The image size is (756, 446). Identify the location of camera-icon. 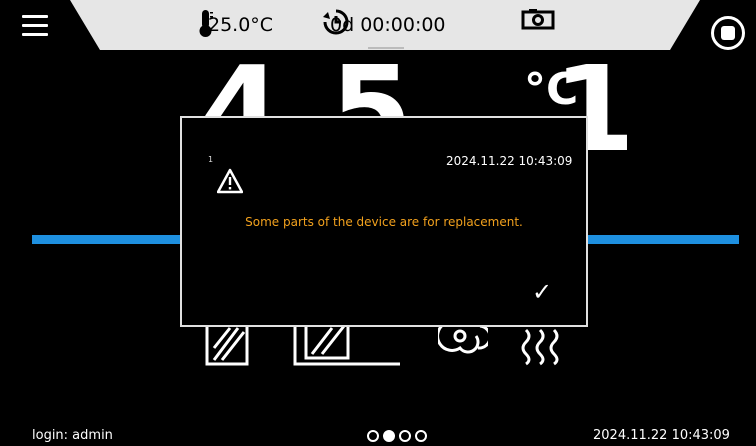
(538, 19).